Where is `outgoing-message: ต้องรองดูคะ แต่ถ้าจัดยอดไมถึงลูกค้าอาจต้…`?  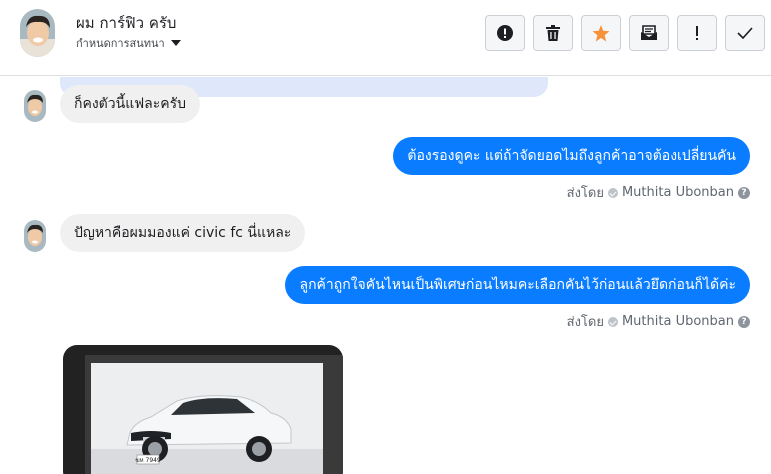
outgoing-message: ต้องรองดูคะ แต่ถ้าจัดยอดไมถึงลูกค้าอาจต้… is located at coordinates (571, 156).